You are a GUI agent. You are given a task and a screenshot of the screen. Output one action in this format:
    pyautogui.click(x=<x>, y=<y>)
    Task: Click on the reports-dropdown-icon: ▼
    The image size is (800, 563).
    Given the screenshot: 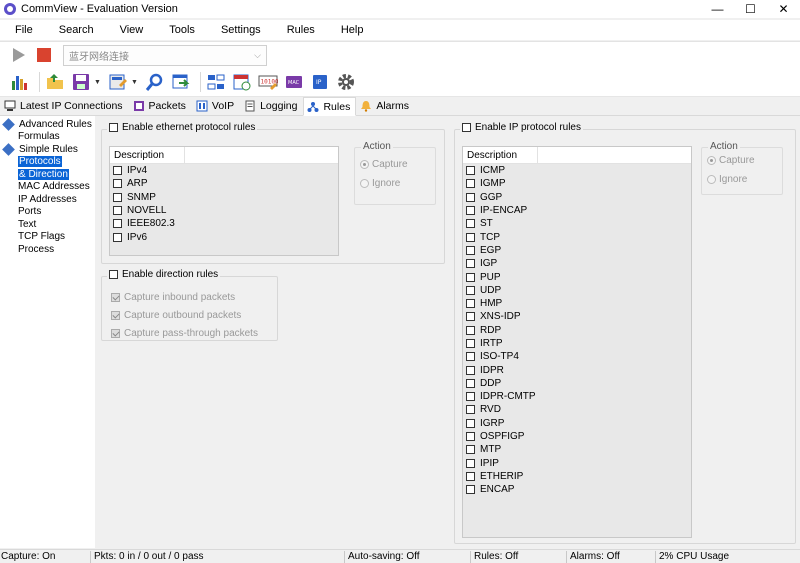 What is the action you would take?
    pyautogui.click(x=134, y=82)
    